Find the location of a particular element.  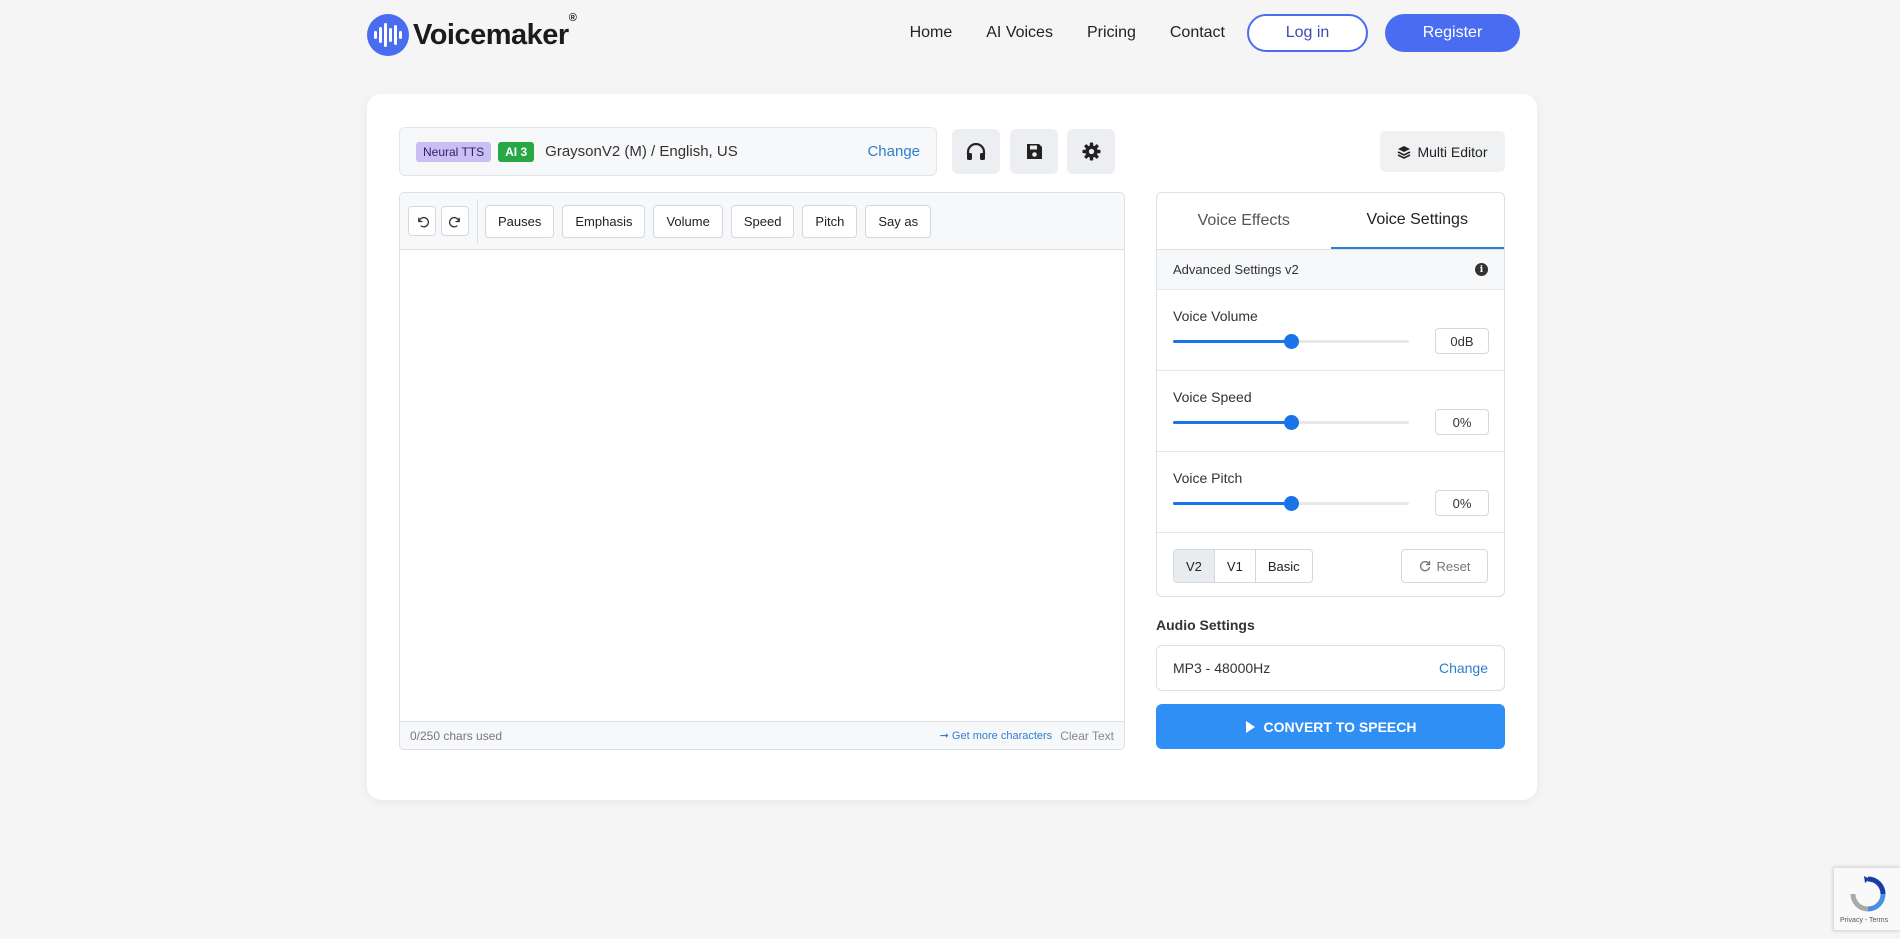

change-voice-link: Change is located at coordinates (893, 151).